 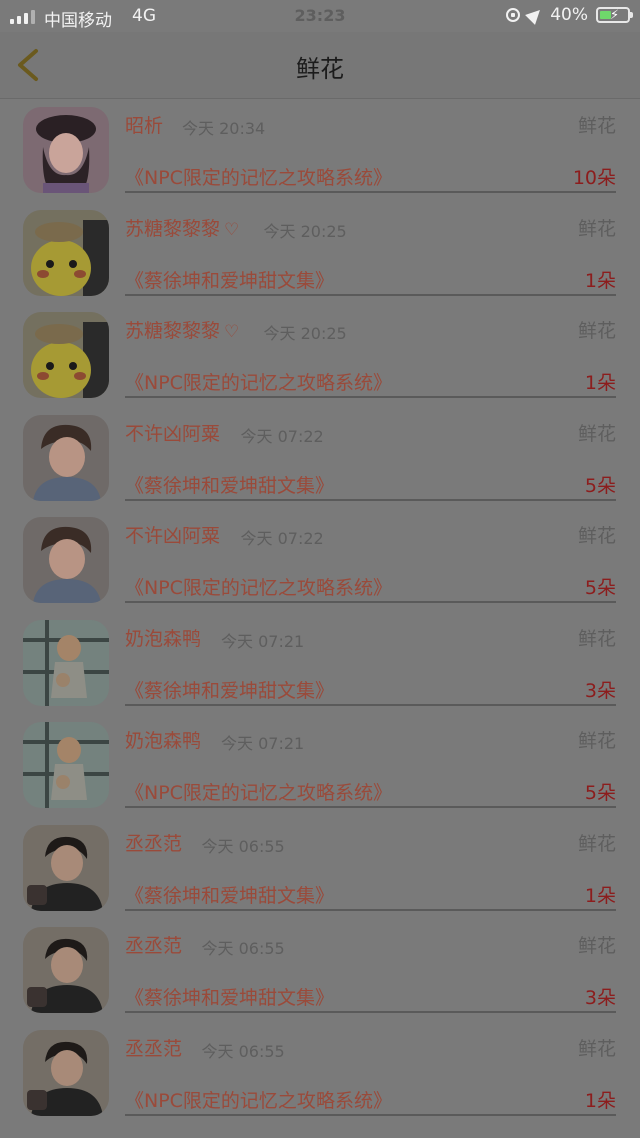 What do you see at coordinates (224, 128) in the screenshot?
I see `timestamp: 今天 20:34` at bounding box center [224, 128].